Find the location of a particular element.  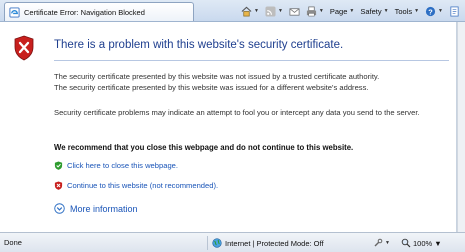

print-icon is located at coordinates (311, 11).